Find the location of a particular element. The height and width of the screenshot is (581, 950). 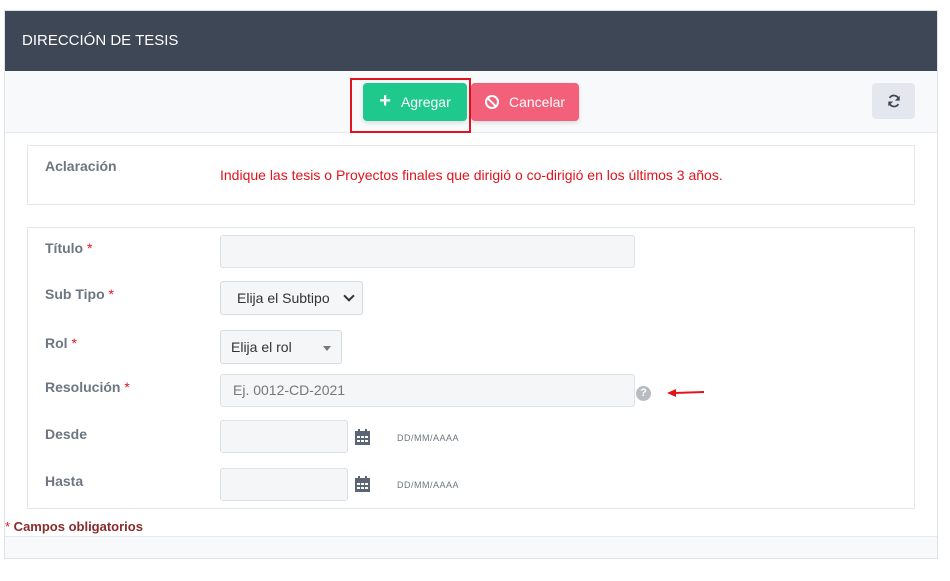

cancel-button-label: Cancelar is located at coordinates (537, 102).